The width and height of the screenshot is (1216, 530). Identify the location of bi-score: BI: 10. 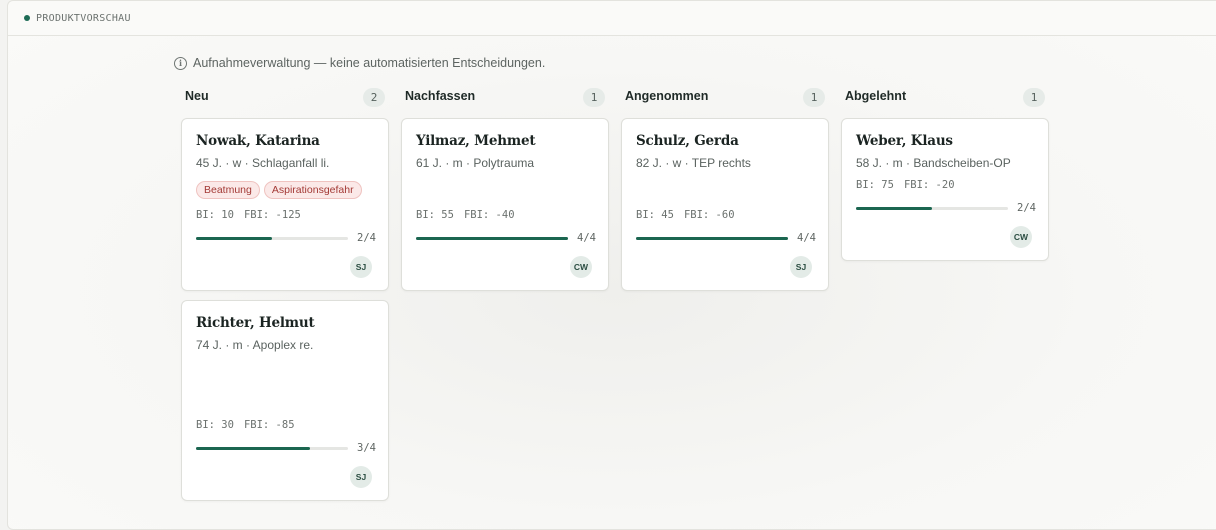
(215, 215).